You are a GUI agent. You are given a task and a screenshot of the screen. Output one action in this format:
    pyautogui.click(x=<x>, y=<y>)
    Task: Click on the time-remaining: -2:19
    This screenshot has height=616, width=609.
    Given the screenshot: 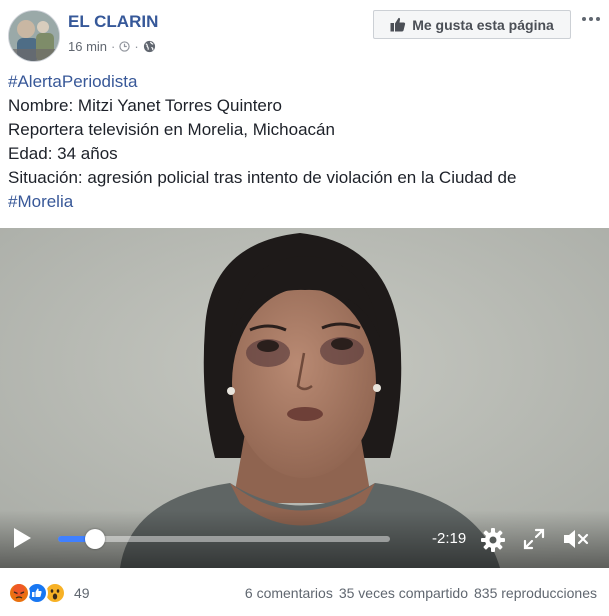 What is the action you would take?
    pyautogui.click(x=449, y=538)
    